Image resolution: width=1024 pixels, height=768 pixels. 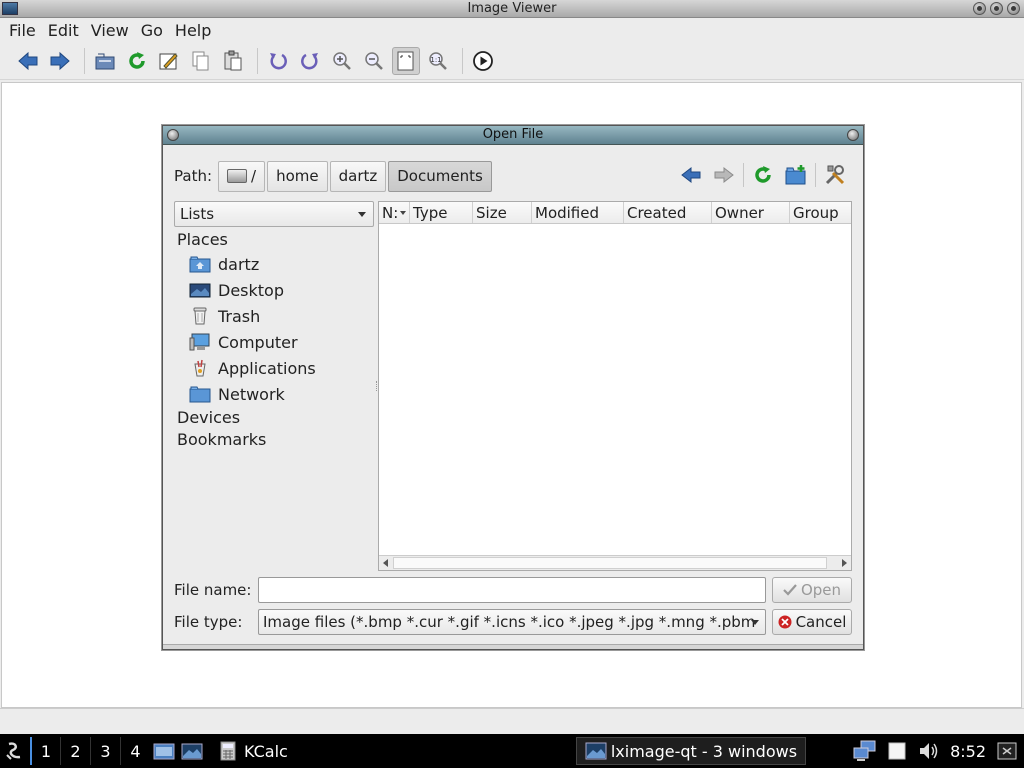 What do you see at coordinates (440, 176) in the screenshot?
I see `breadcrumb-documents: Documents` at bounding box center [440, 176].